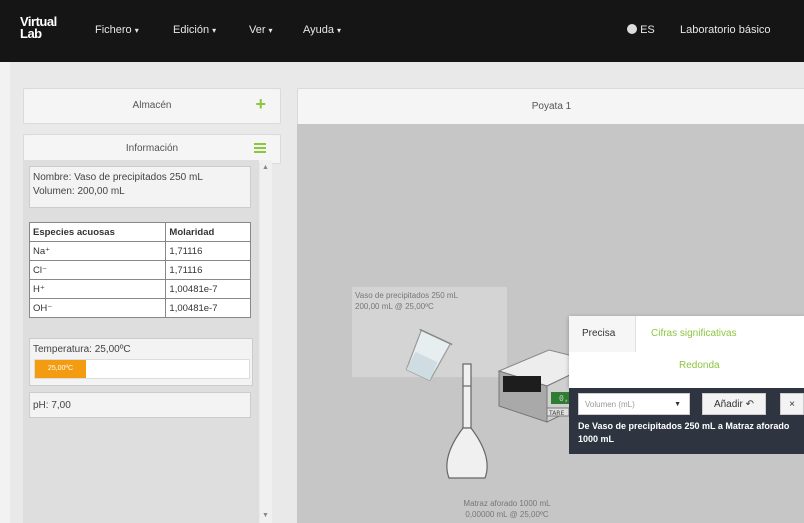 This screenshot has width=804, height=523. I want to click on close-button: ×, so click(792, 404).